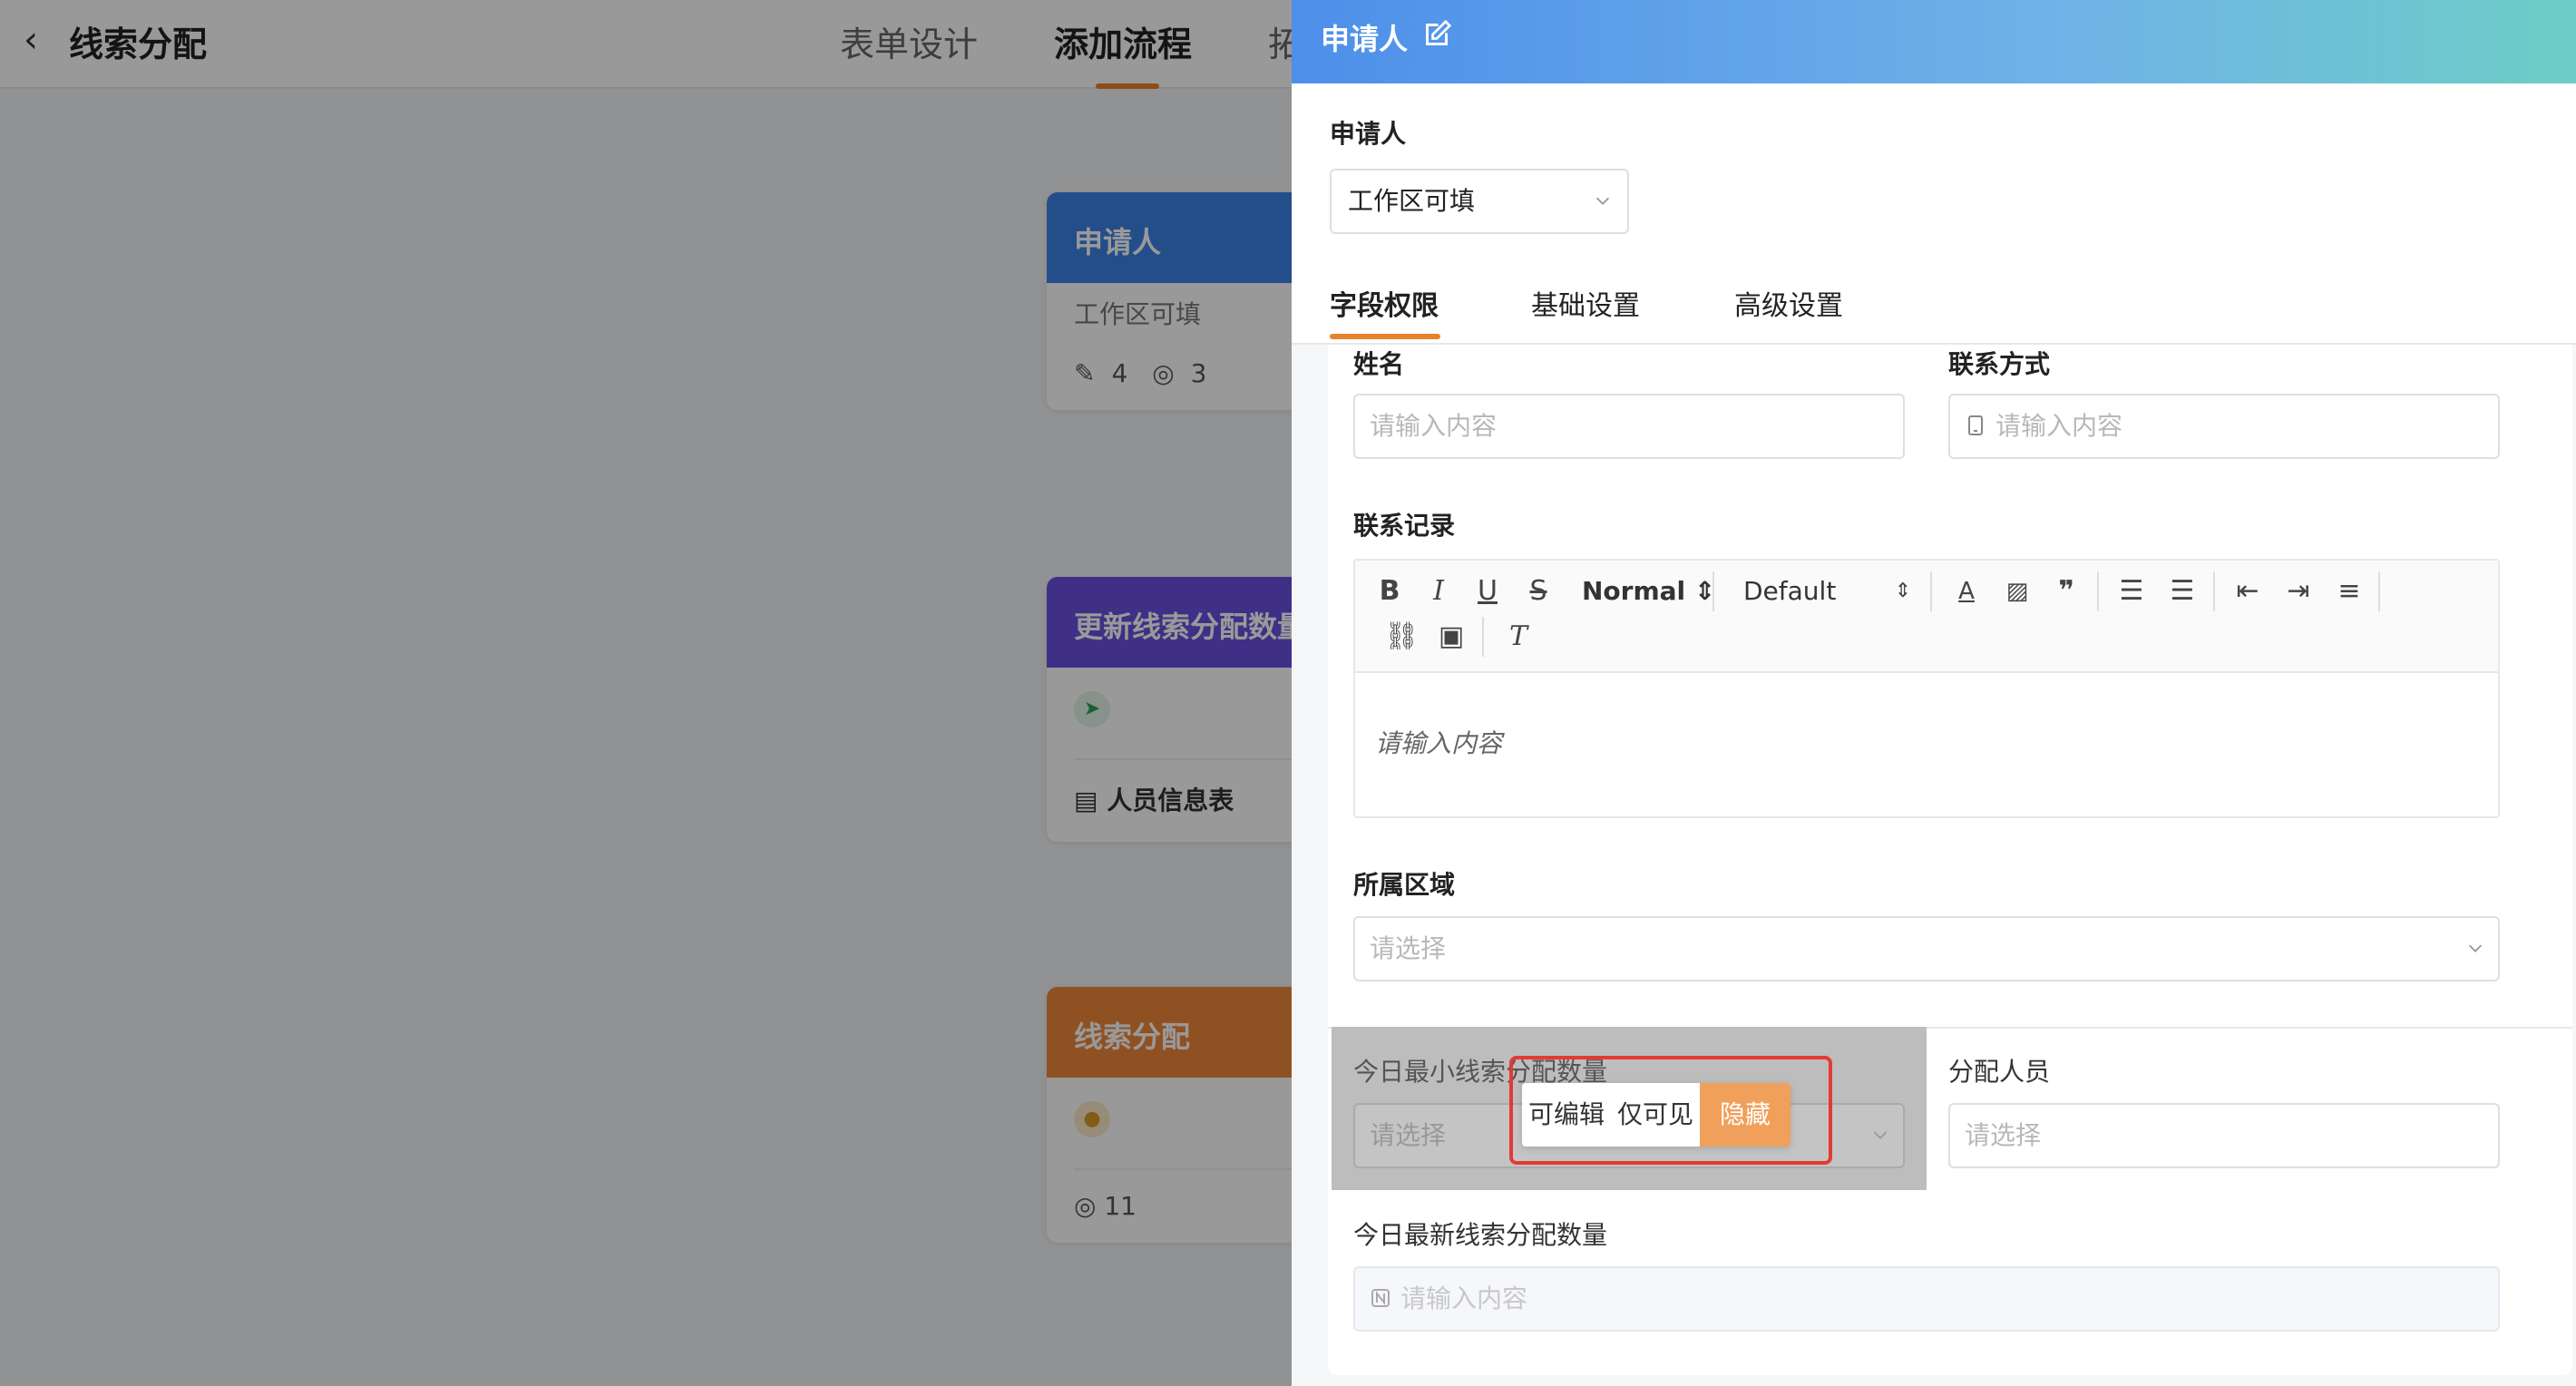  I want to click on name-input: 请输入内容, so click(1629, 426).